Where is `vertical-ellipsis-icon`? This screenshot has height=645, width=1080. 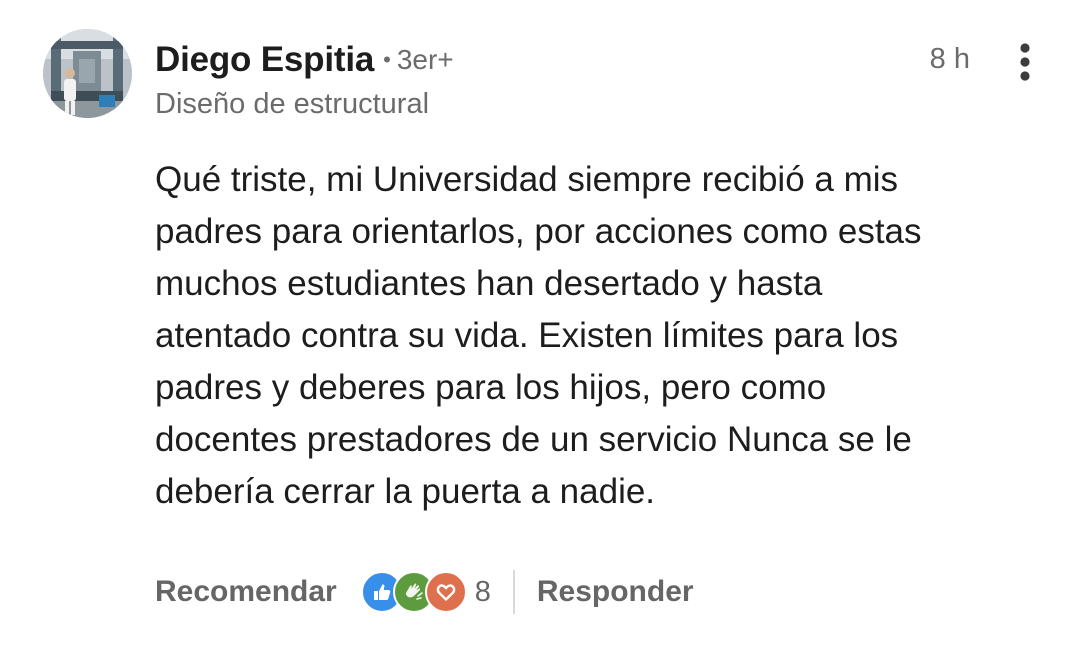 vertical-ellipsis-icon is located at coordinates (1025, 62).